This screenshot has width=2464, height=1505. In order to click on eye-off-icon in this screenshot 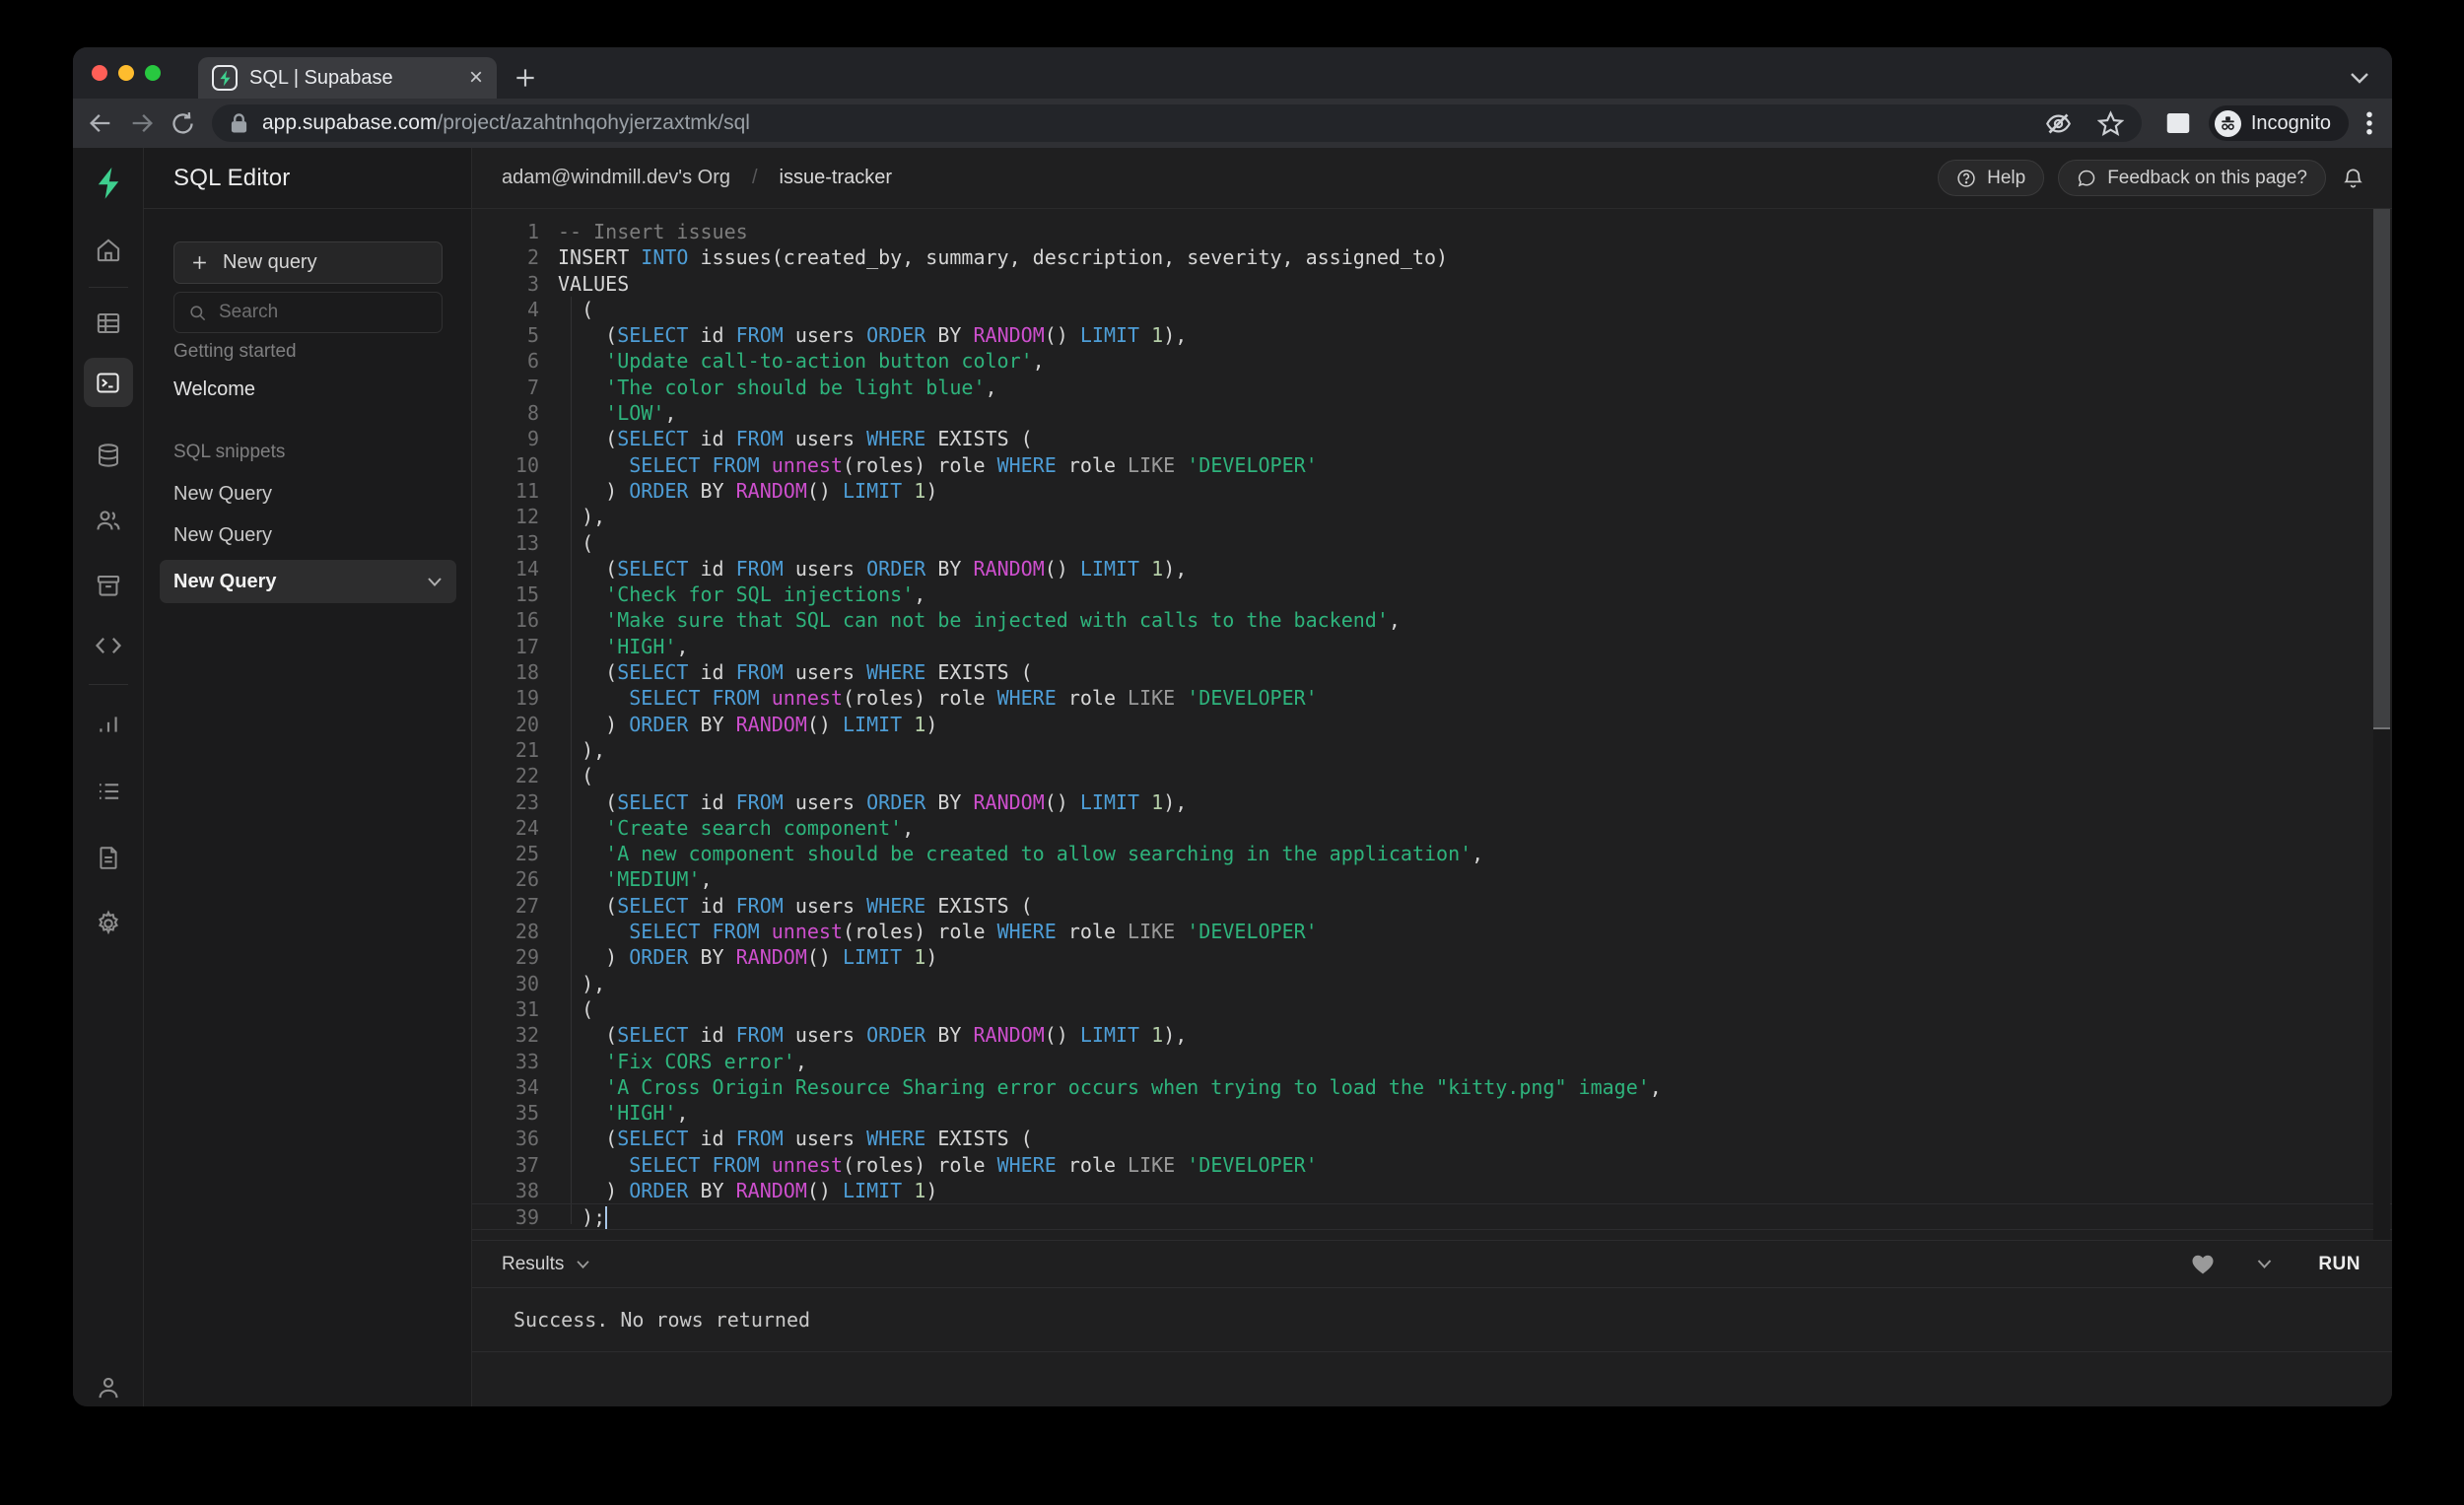, I will do `click(2058, 123)`.